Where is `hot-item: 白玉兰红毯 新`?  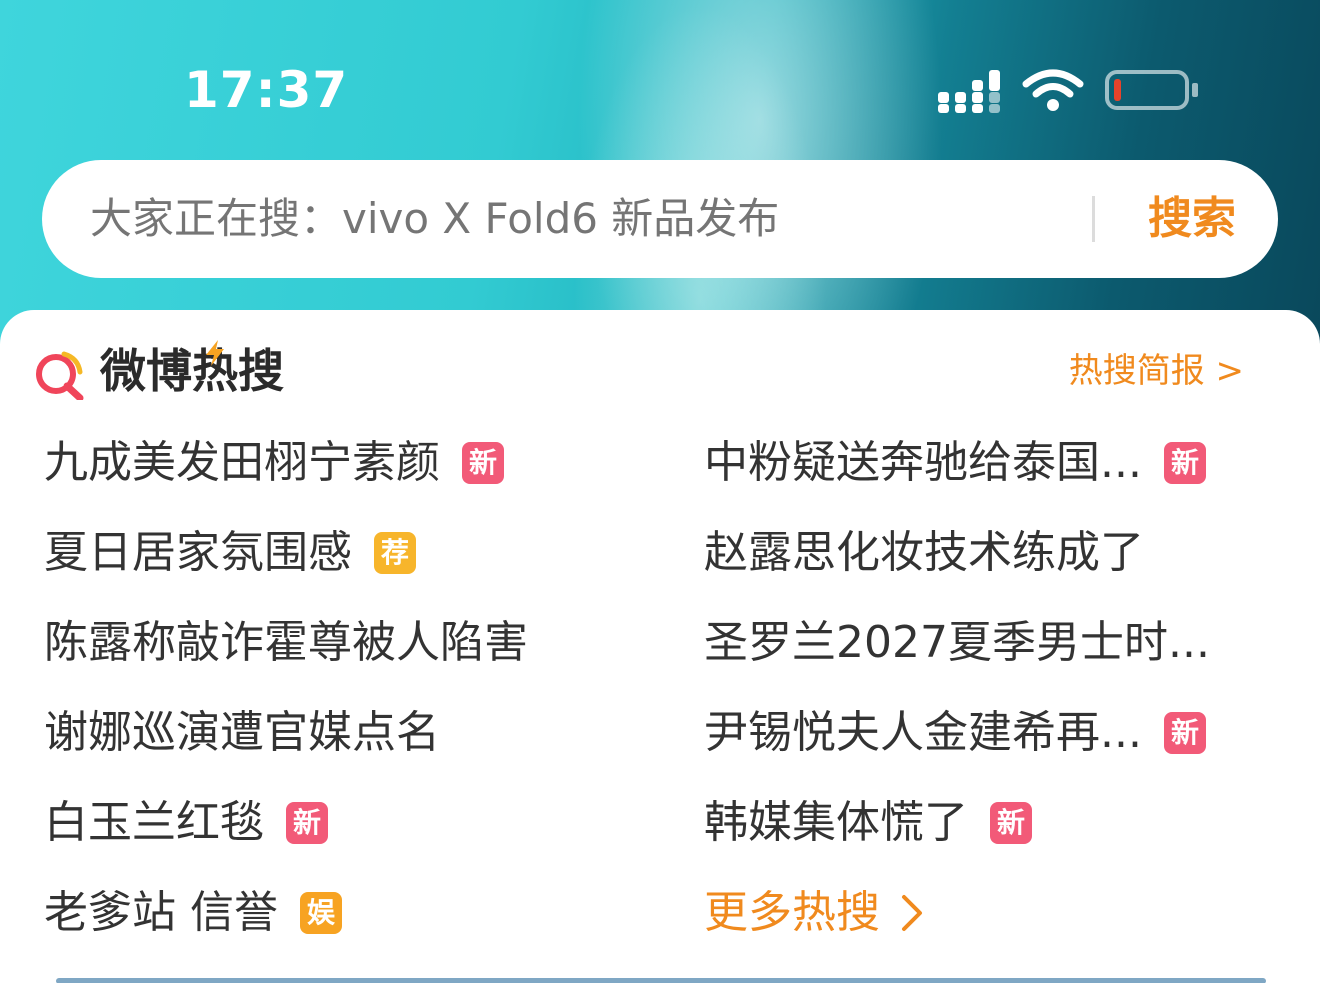
hot-item: 白玉兰红毯 新 is located at coordinates (186, 823).